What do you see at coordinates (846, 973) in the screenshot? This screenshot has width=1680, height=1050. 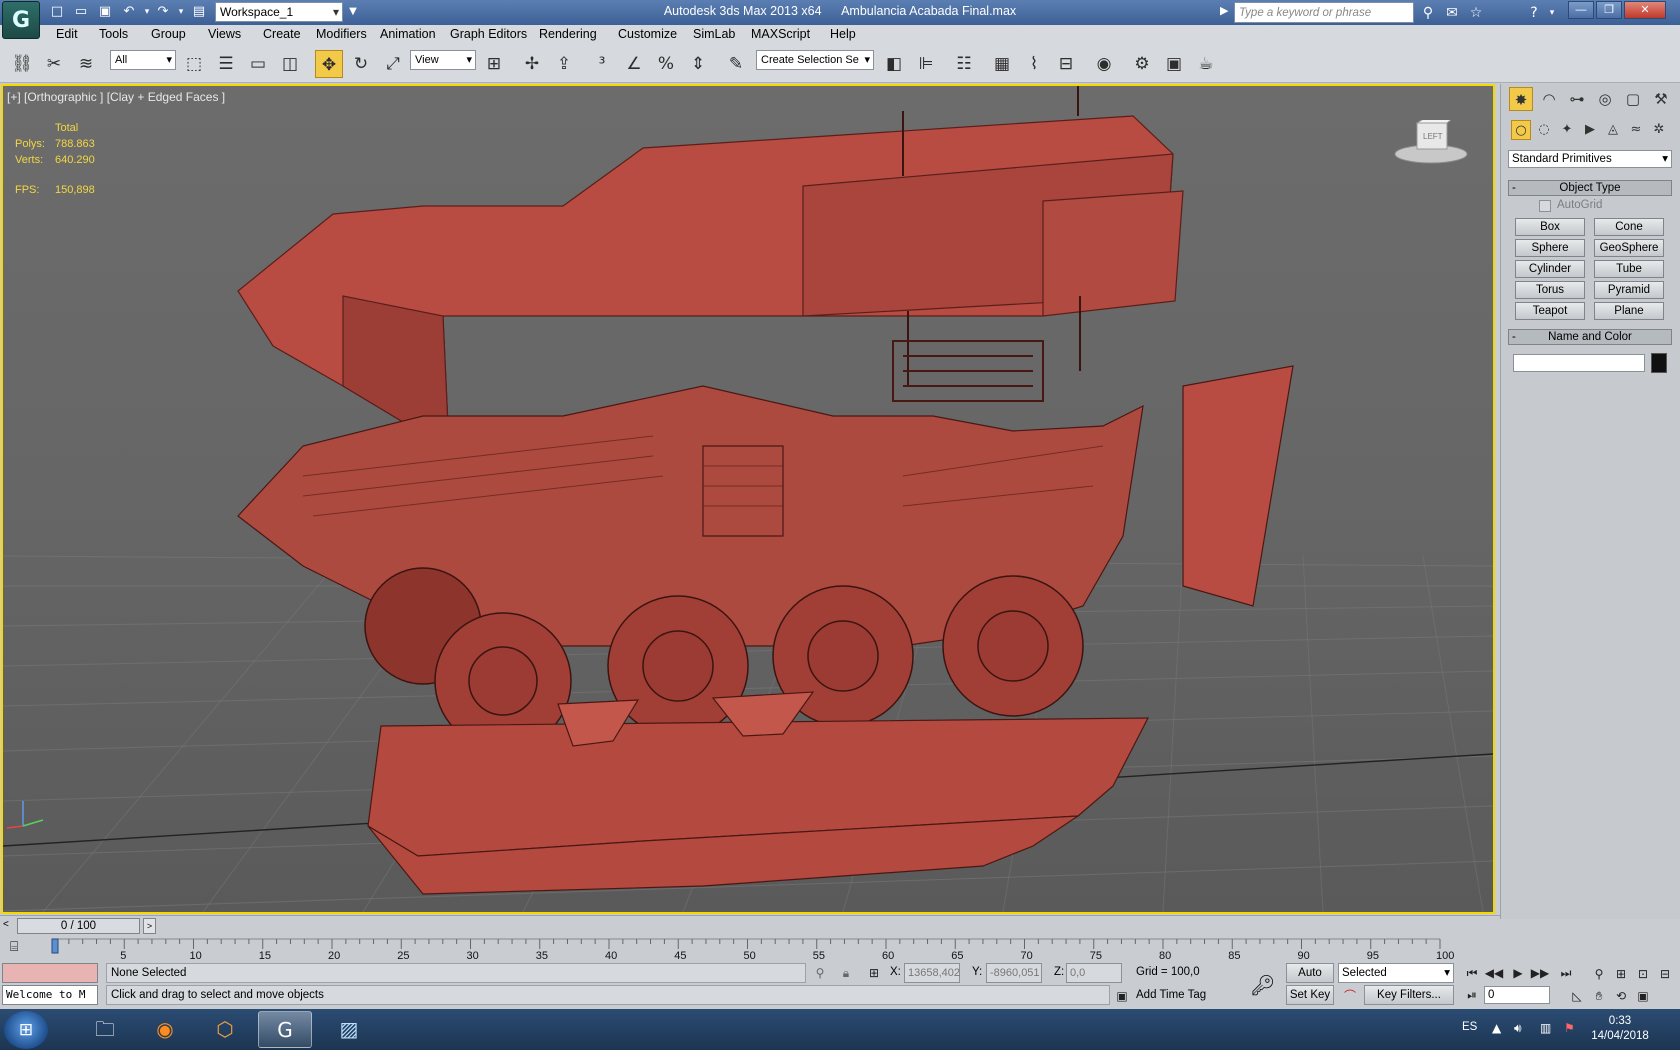 I see `selection-lock-icon: 🔒︎` at bounding box center [846, 973].